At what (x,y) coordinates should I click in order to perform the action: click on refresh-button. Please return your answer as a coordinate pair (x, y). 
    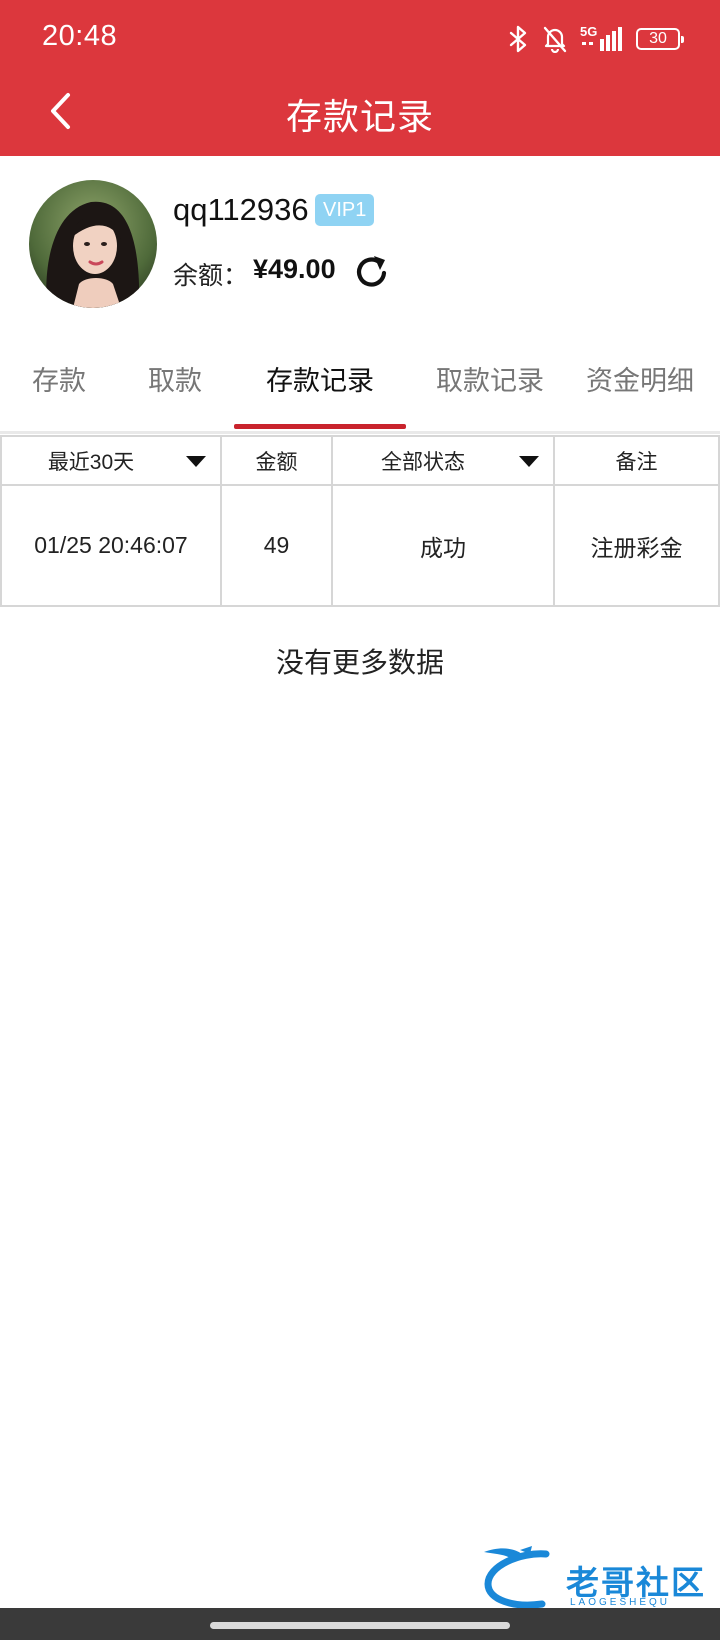
    Looking at the image, I should click on (372, 272).